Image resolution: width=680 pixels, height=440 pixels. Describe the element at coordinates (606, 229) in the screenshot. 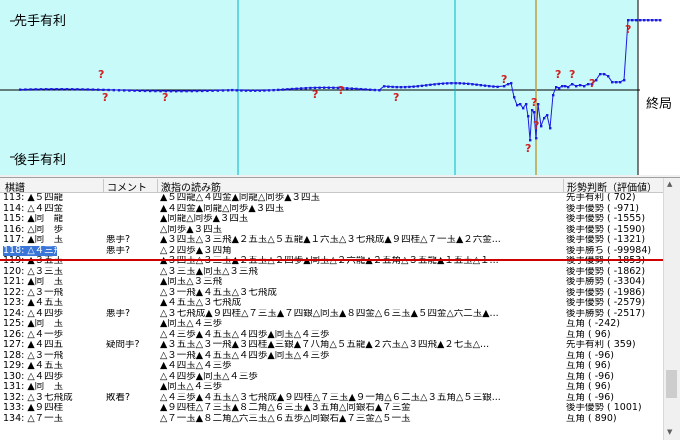

I see `row-eval: 後手優勢 ( -1590)` at that location.